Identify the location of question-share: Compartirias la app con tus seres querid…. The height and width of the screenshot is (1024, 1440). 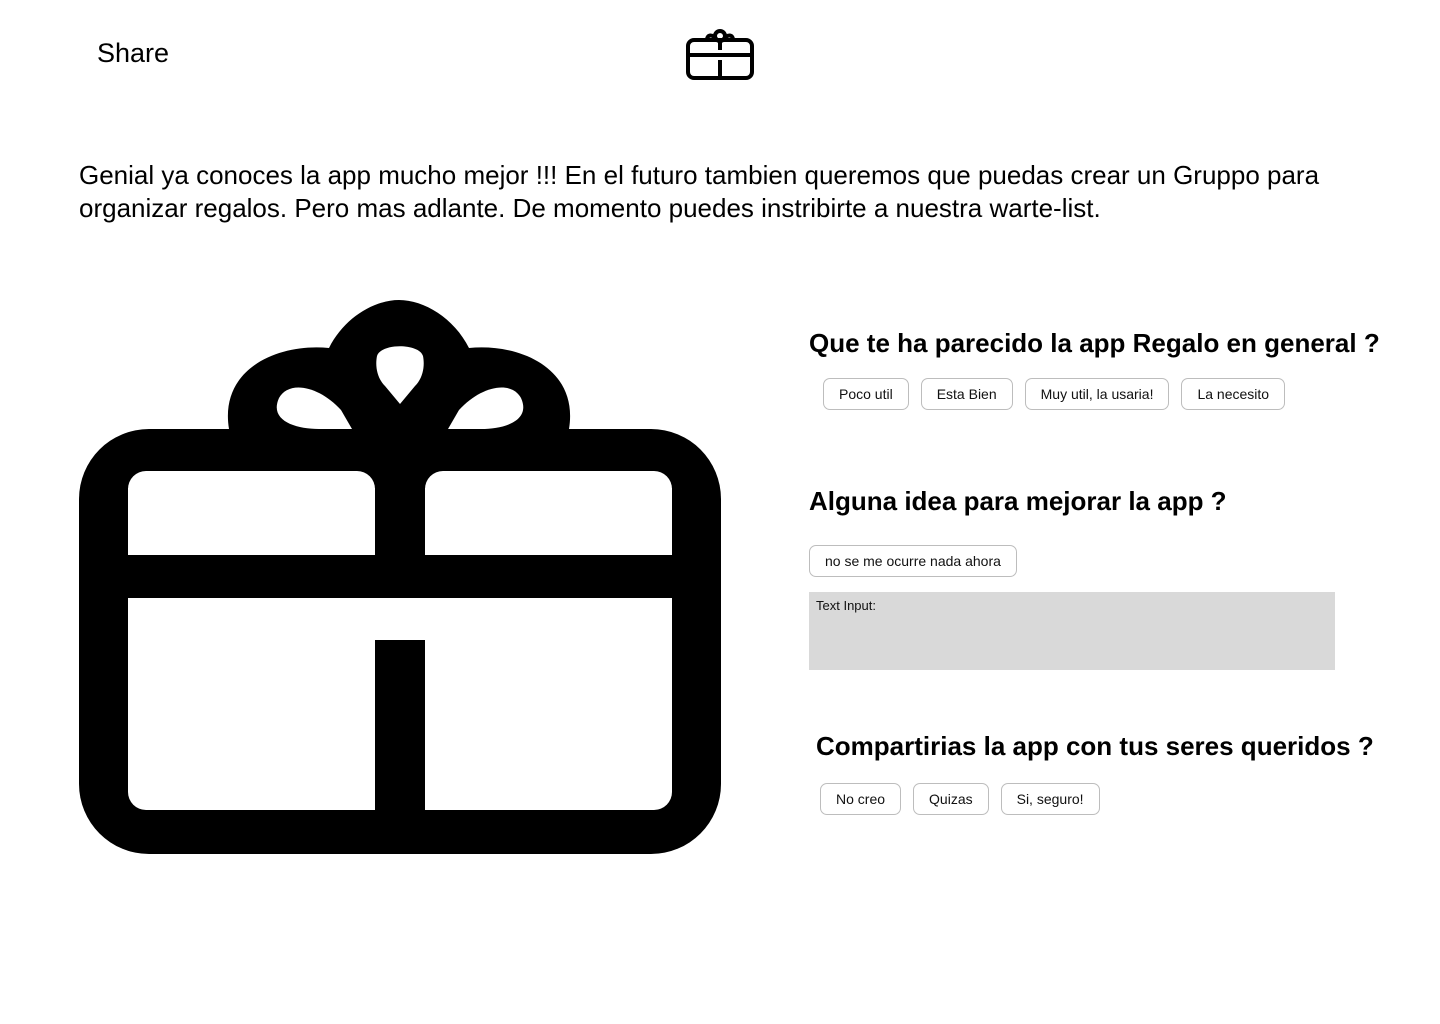
(1095, 746).